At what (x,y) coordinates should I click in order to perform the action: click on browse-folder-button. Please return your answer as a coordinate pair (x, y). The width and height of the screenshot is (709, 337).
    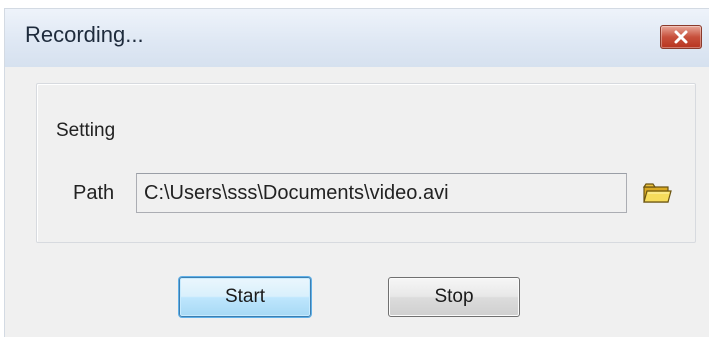
    Looking at the image, I should click on (657, 193).